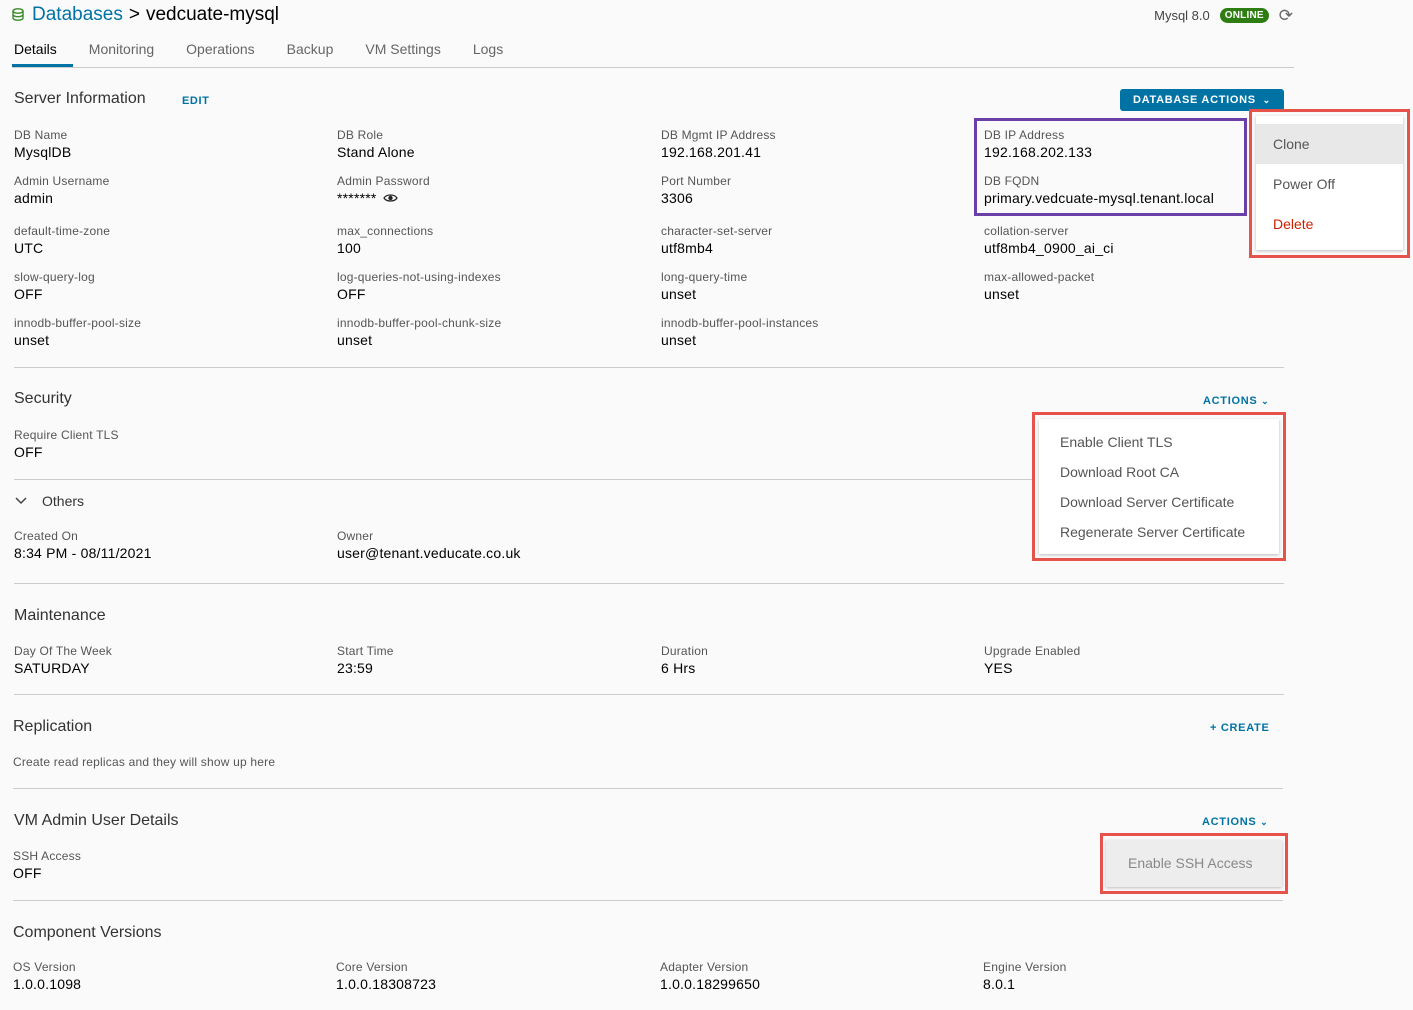 The image size is (1413, 1010). I want to click on field-value: 1.0.0.1098, so click(47, 984).